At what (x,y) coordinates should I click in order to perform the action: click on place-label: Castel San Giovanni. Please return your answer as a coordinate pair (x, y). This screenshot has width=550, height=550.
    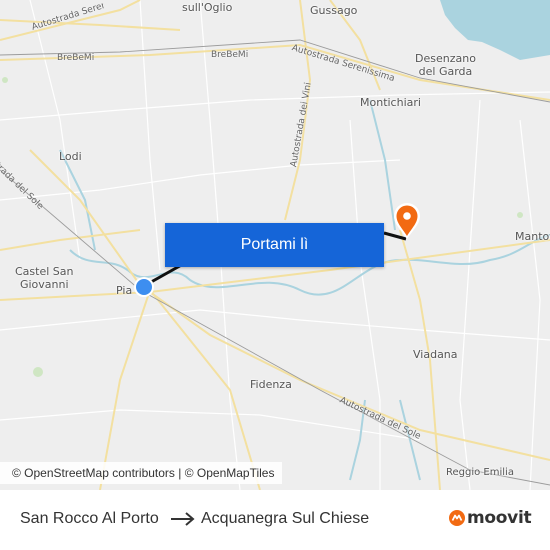
    Looking at the image, I should click on (44, 278).